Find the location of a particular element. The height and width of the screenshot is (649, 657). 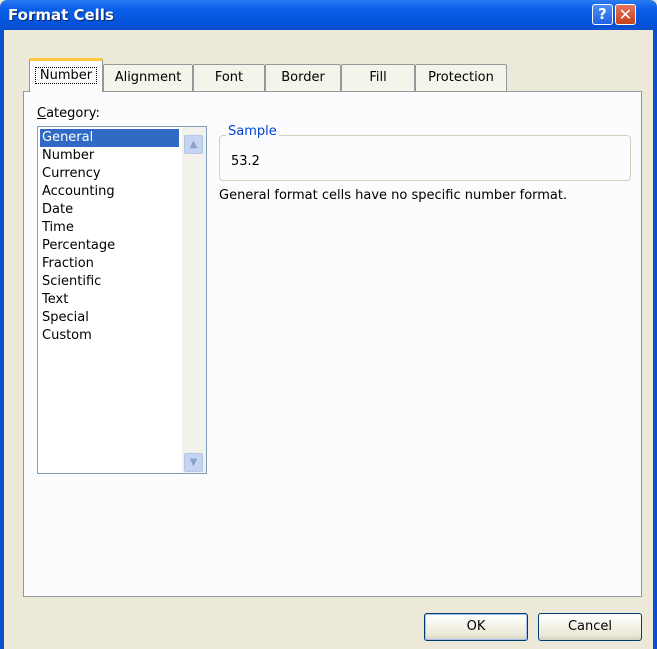

sample-group is located at coordinates (425, 158).